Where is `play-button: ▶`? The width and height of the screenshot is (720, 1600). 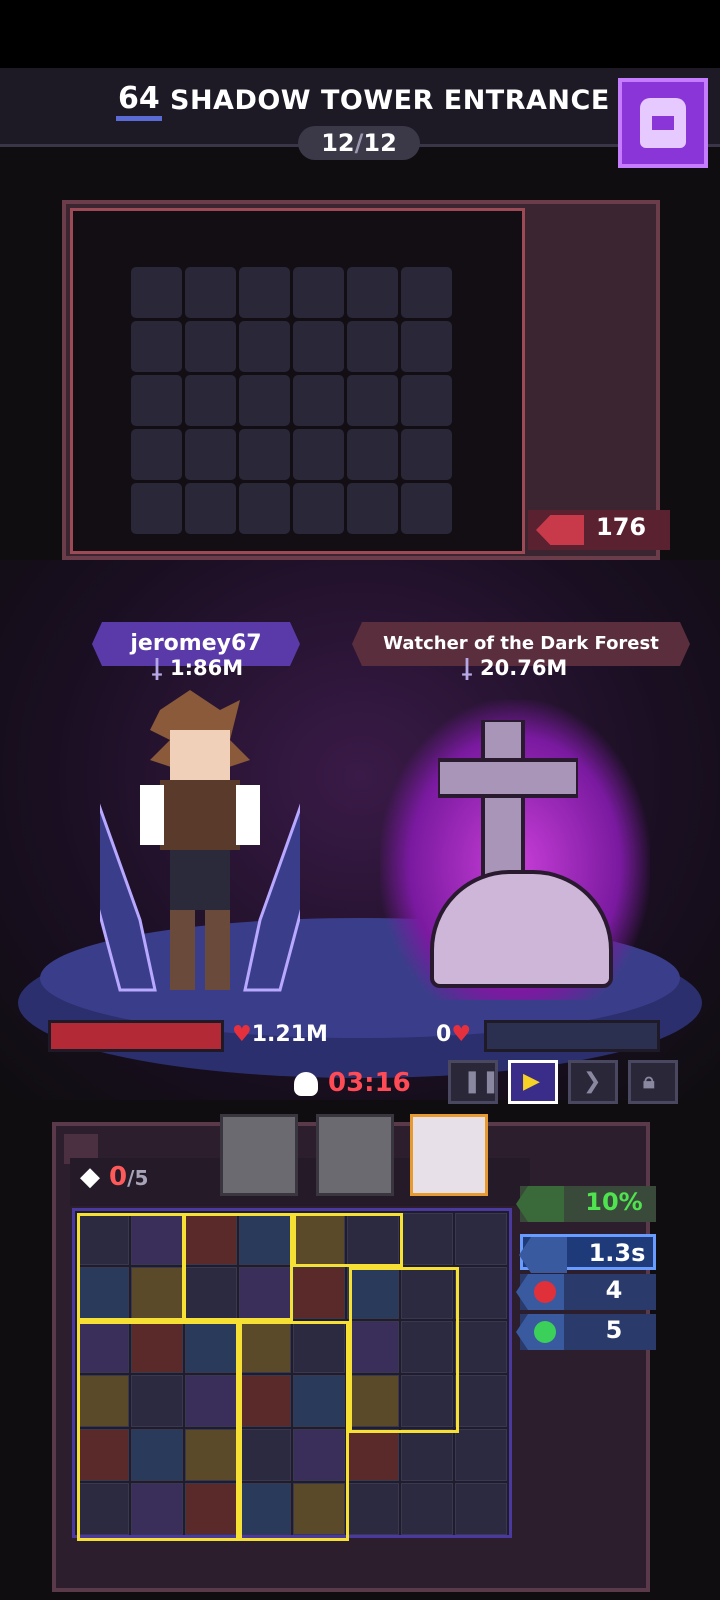
play-button: ▶ is located at coordinates (533, 1082).